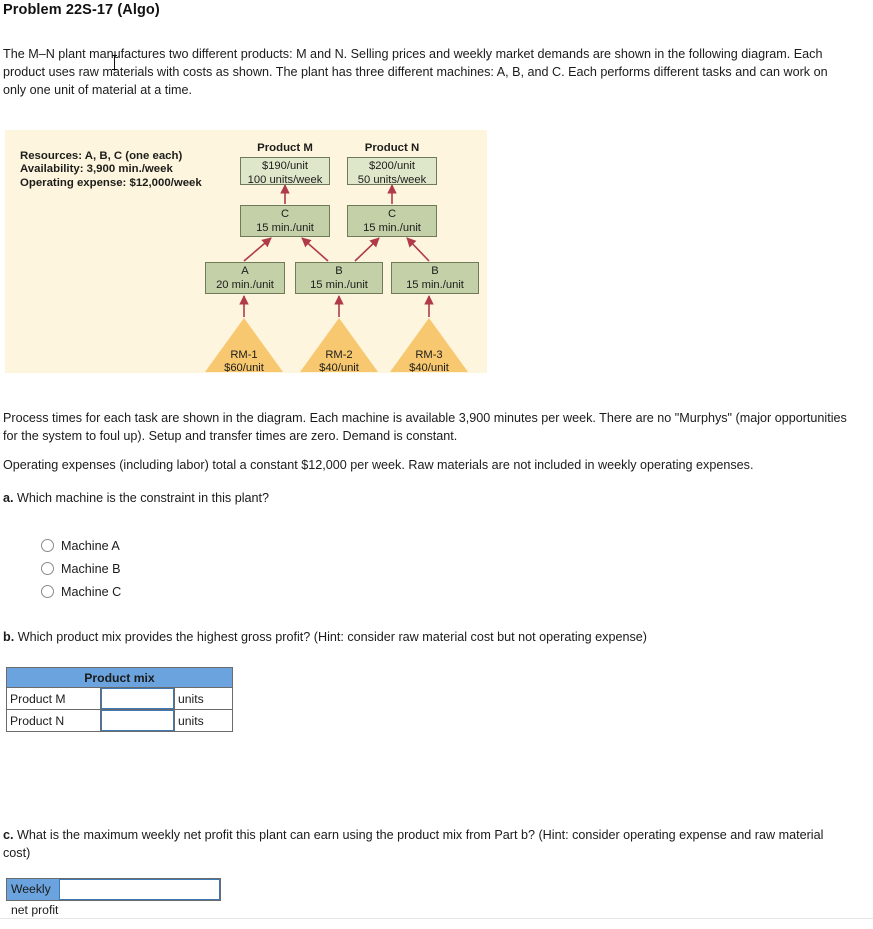  I want to click on weekly-net-profit-input, so click(139, 889).